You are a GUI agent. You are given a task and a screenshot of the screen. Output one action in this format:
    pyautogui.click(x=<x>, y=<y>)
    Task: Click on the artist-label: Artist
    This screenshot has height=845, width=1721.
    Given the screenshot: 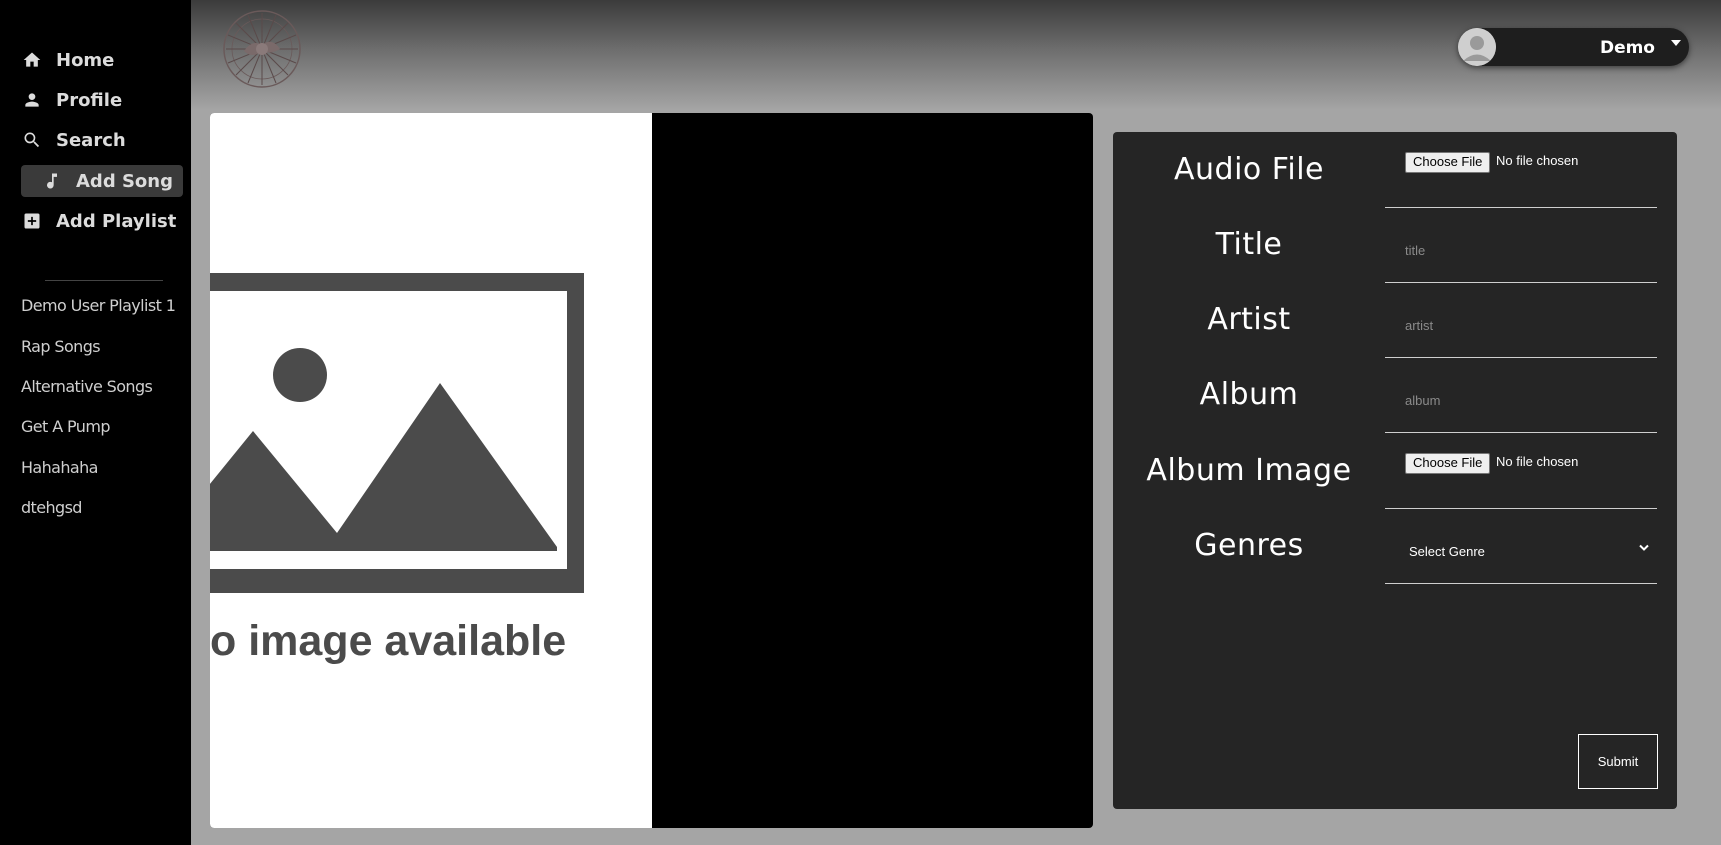 What is the action you would take?
    pyautogui.click(x=1249, y=319)
    